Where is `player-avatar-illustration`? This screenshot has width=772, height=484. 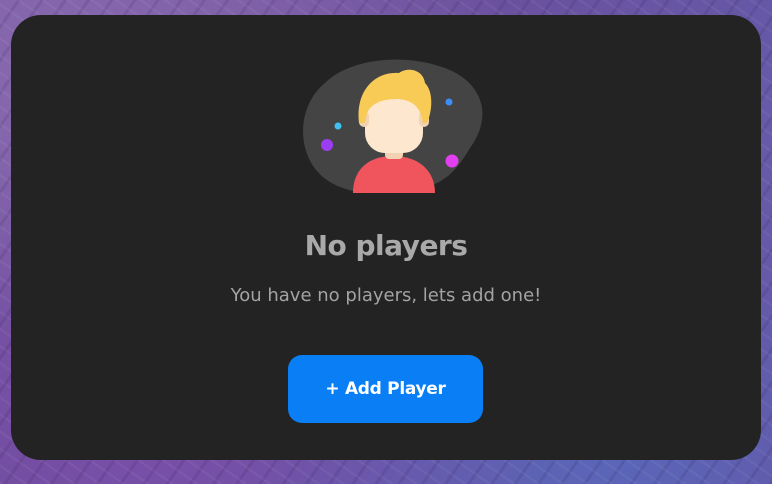
player-avatar-illustration is located at coordinates (393, 123).